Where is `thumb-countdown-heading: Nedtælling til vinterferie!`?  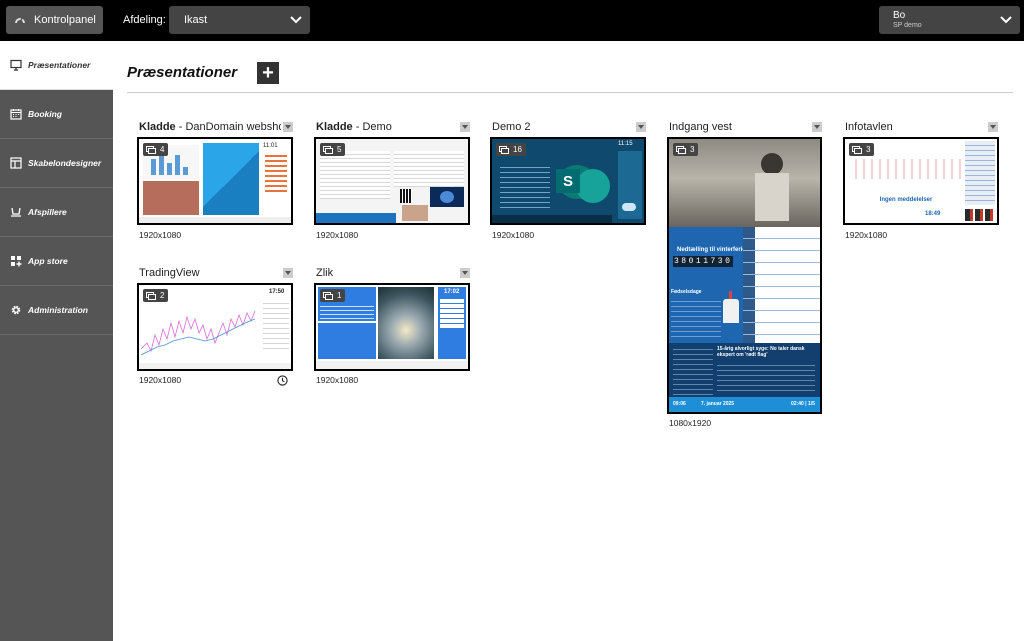 thumb-countdown-heading: Nedtælling til vinterferie! is located at coordinates (712, 250).